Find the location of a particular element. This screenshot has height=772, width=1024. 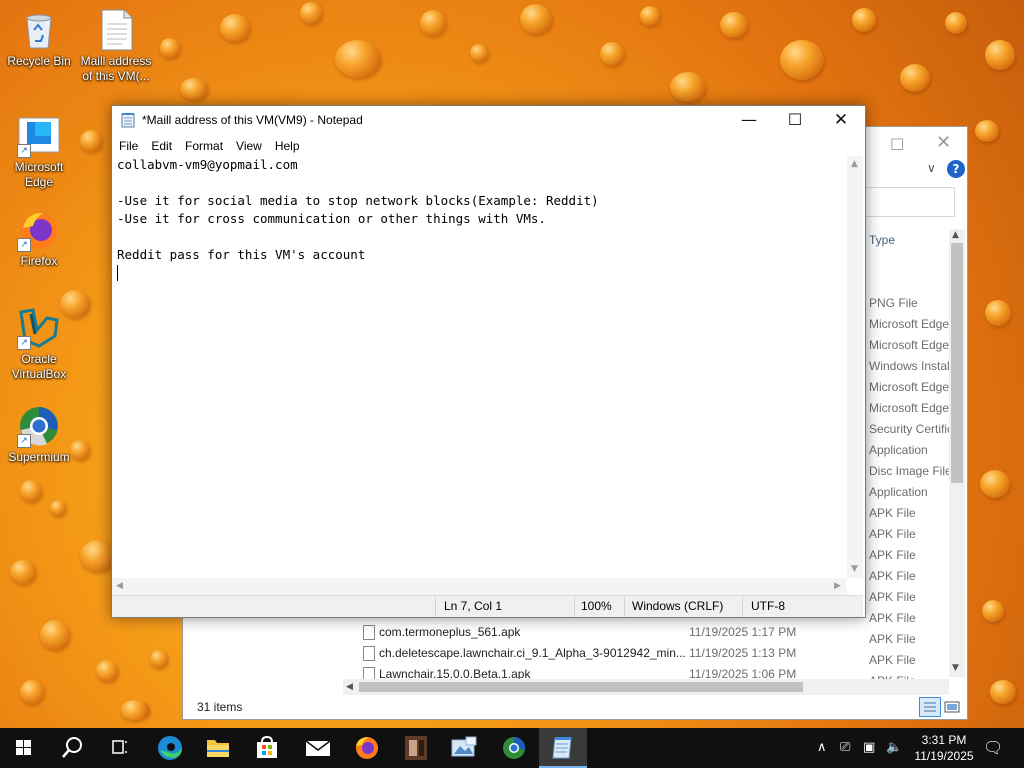

firefox-shortcut: ↗ Firefox is located at coordinates (39, 238).